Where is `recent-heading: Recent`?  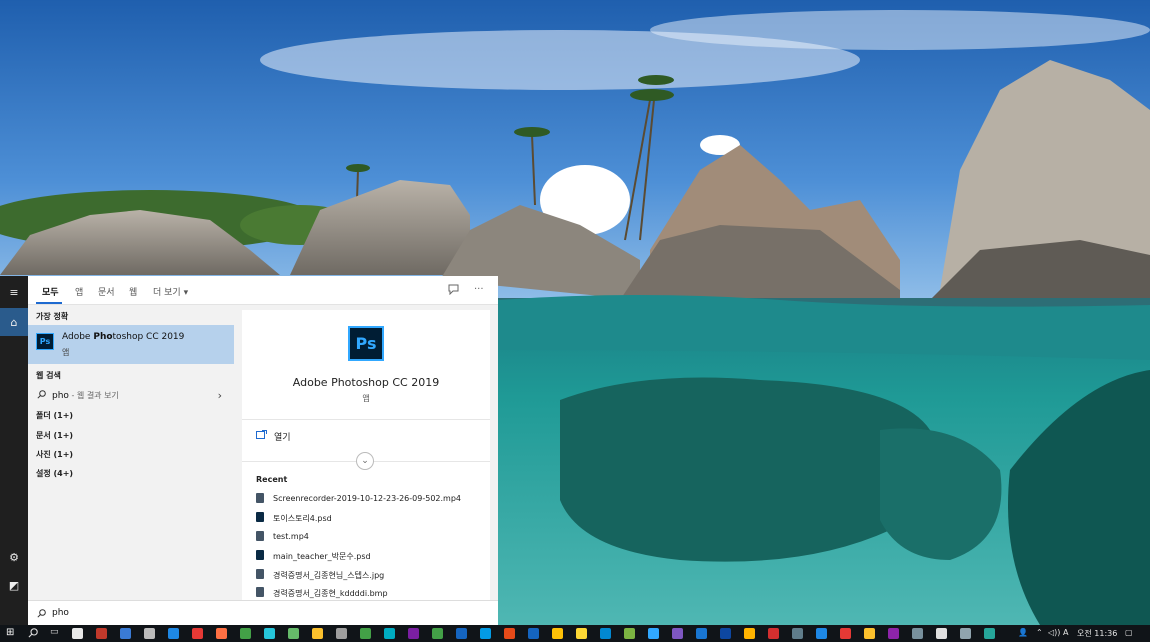 recent-heading: Recent is located at coordinates (272, 479).